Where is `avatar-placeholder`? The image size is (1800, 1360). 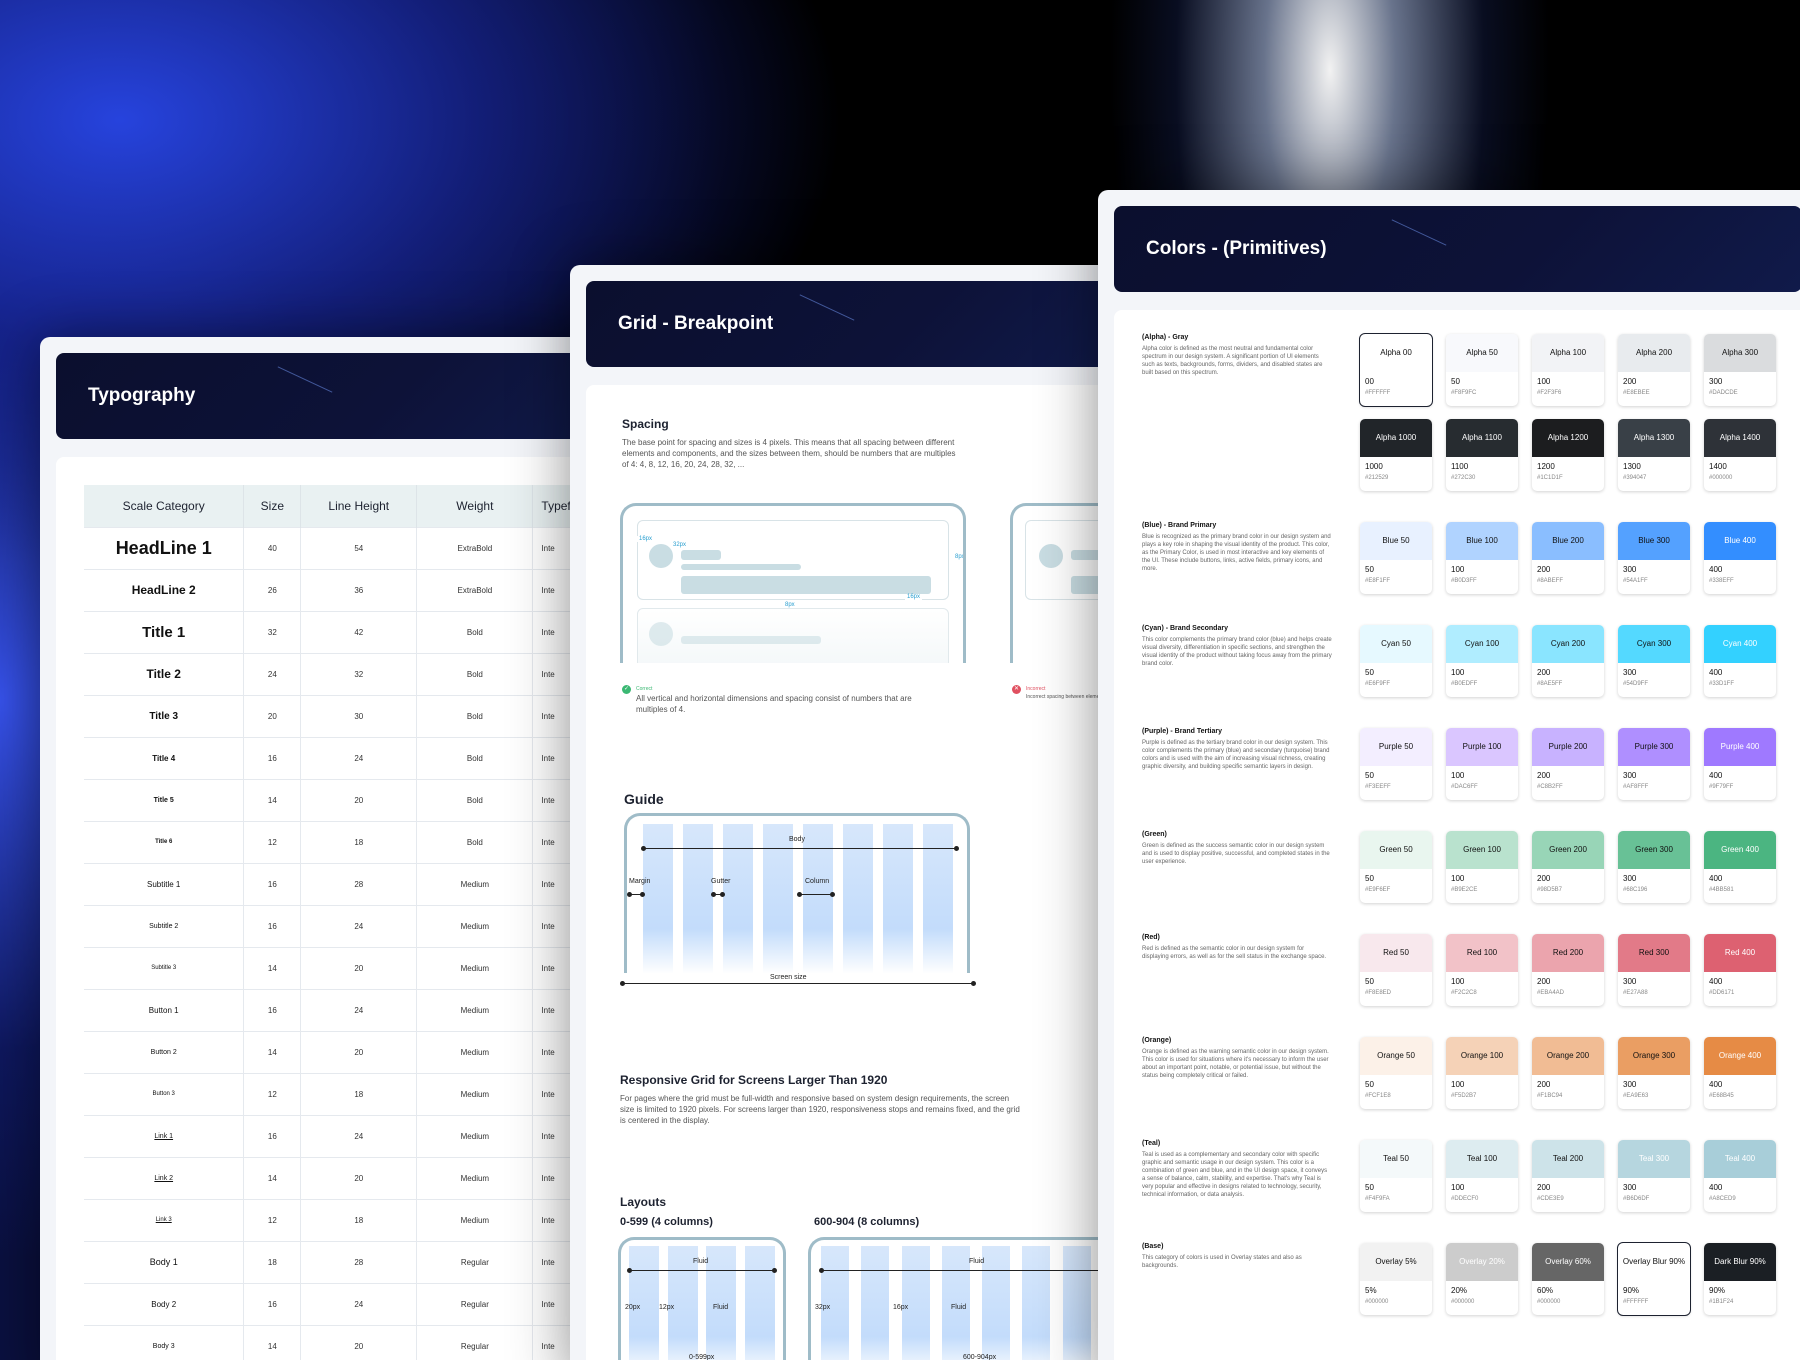
avatar-placeholder is located at coordinates (661, 556).